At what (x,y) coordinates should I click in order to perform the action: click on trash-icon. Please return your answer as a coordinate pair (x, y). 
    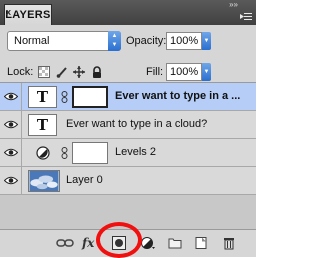
    Looking at the image, I should click on (229, 243).